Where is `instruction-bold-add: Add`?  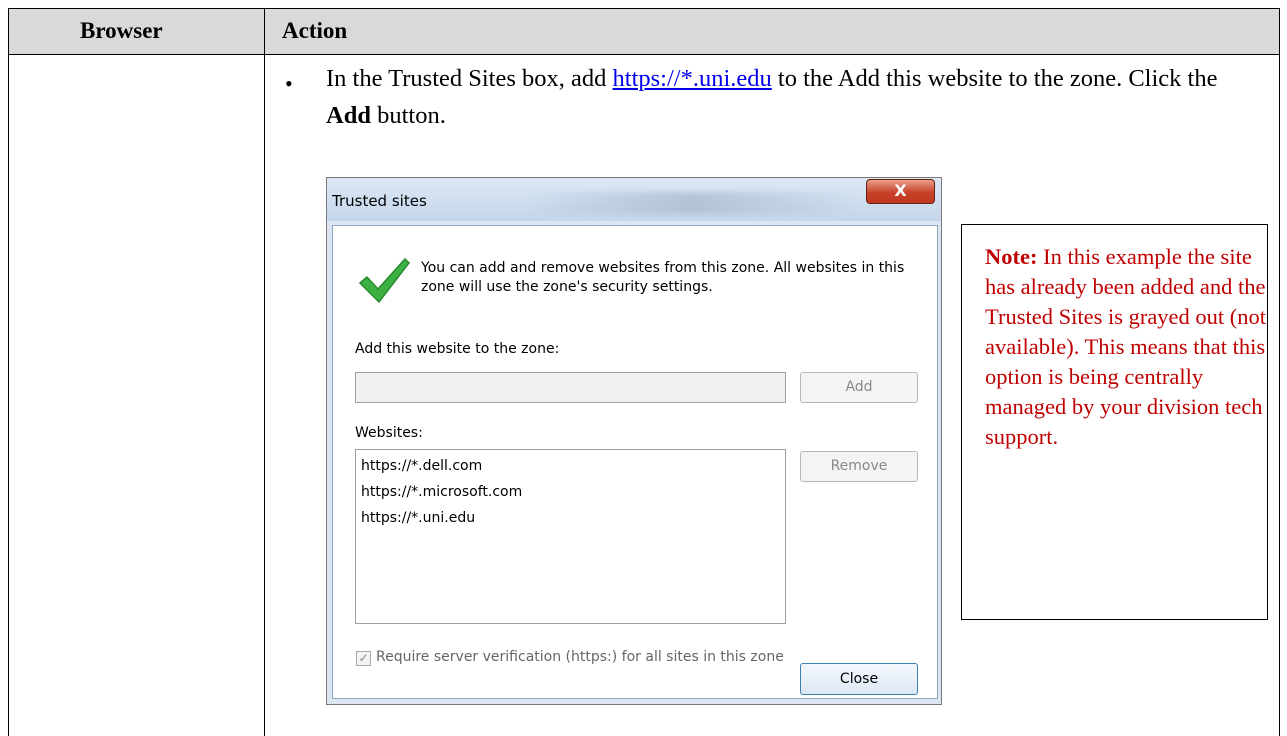
instruction-bold-add: Add is located at coordinates (348, 115).